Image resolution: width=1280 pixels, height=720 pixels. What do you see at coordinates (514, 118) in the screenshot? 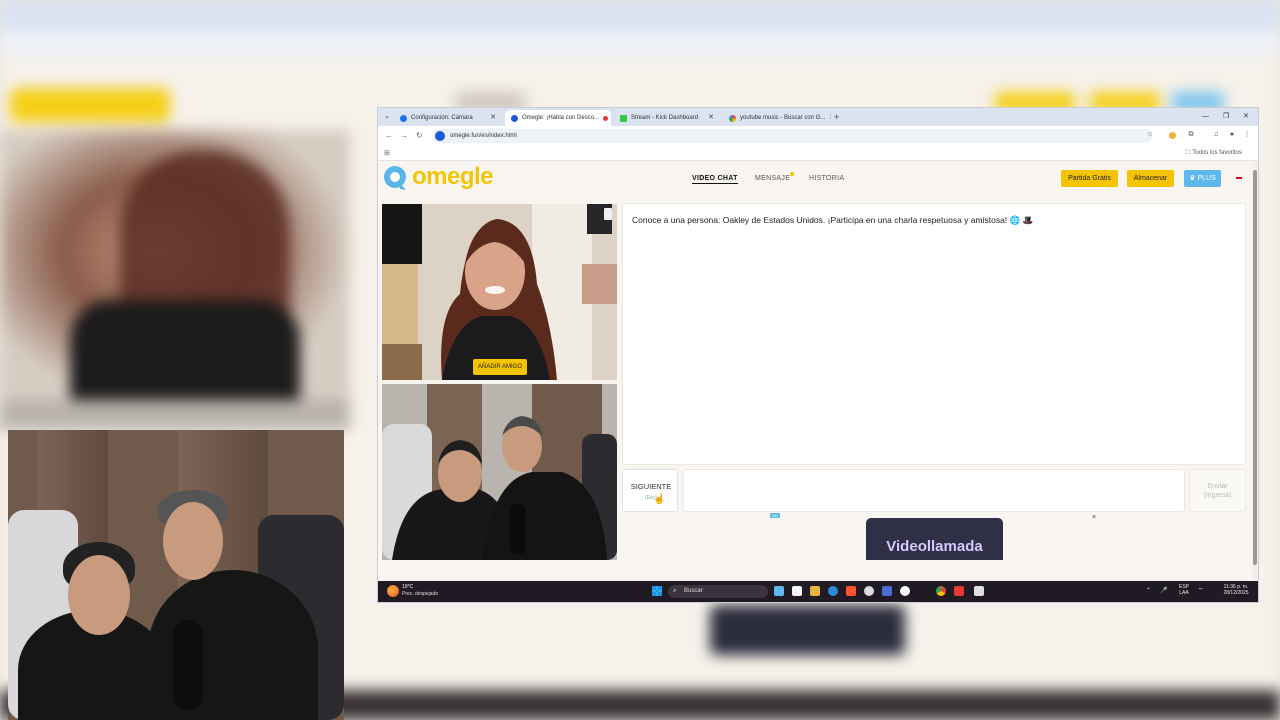
I see `omegle-icon` at bounding box center [514, 118].